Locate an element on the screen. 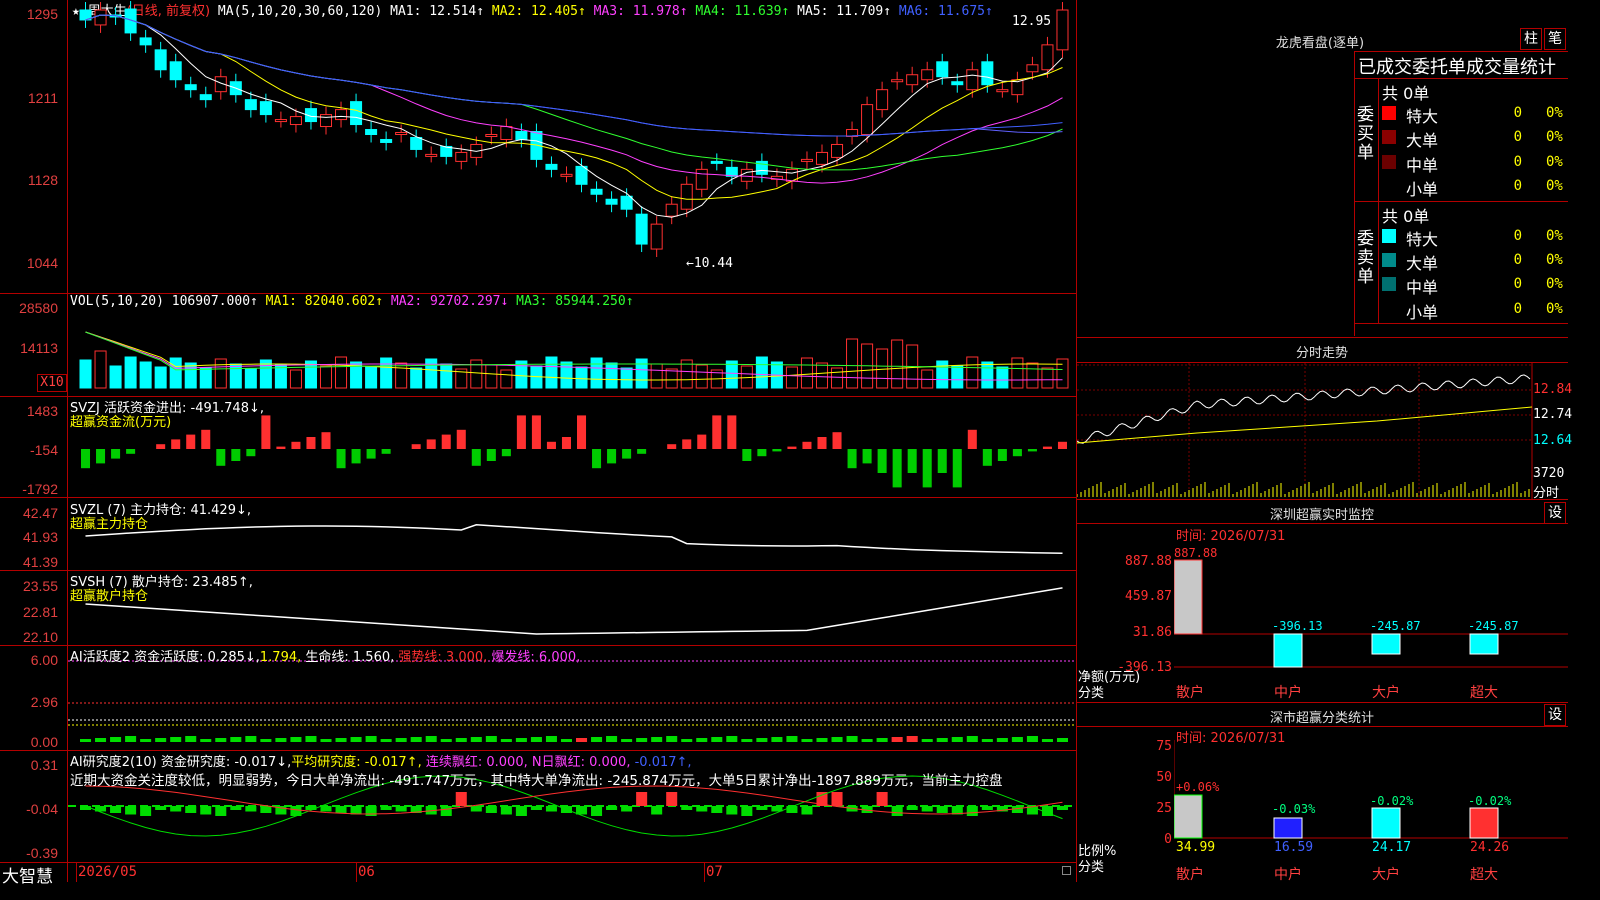 Image resolution: width=1600 pixels, height=900 pixels. lock-icon is located at coordinates (1066, 870).